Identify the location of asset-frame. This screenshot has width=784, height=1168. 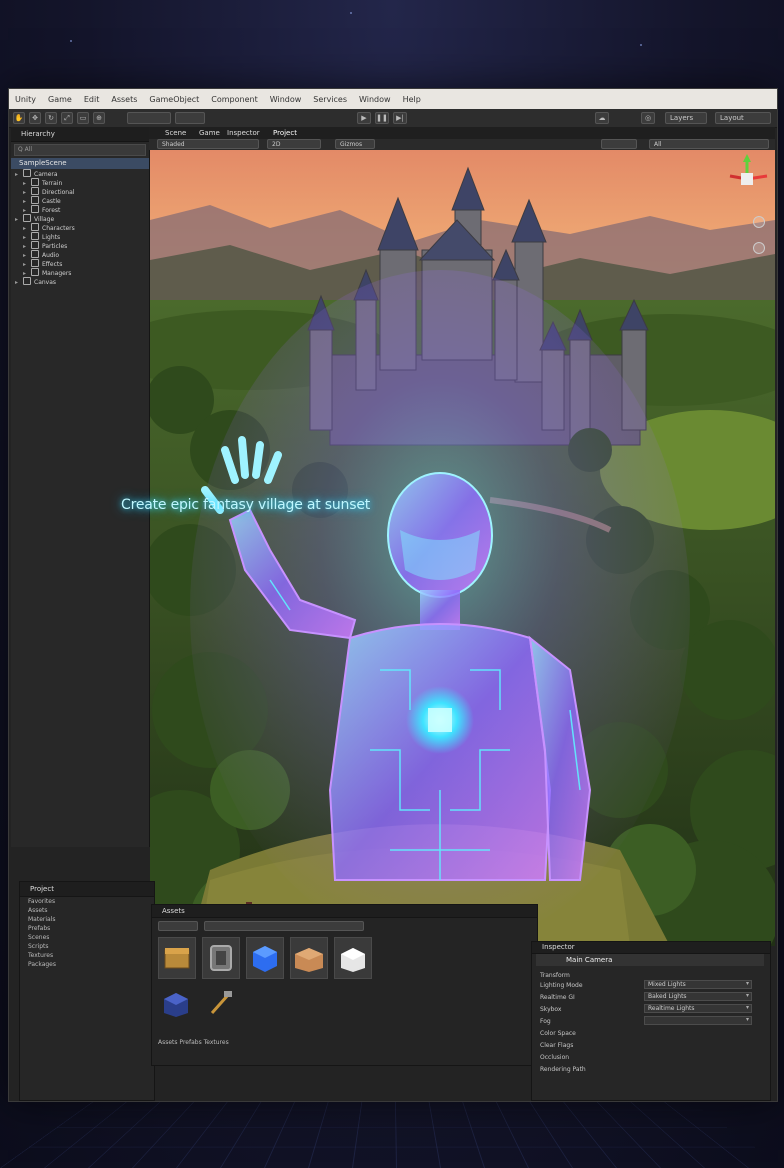
(221, 958).